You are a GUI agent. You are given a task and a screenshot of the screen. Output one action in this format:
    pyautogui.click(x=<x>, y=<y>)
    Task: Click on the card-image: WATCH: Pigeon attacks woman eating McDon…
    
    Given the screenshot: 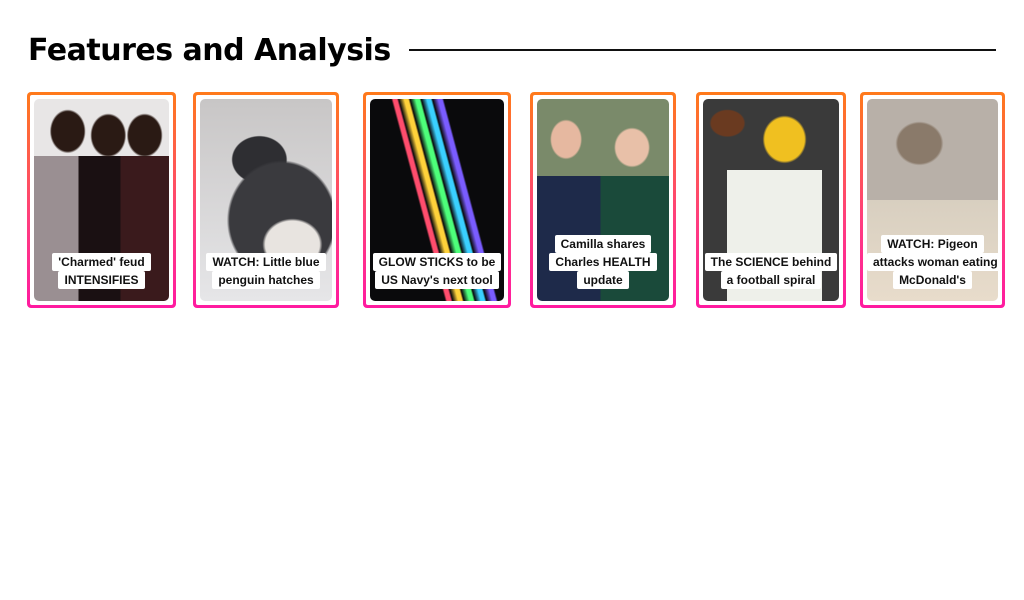 What is the action you would take?
    pyautogui.click(x=932, y=200)
    